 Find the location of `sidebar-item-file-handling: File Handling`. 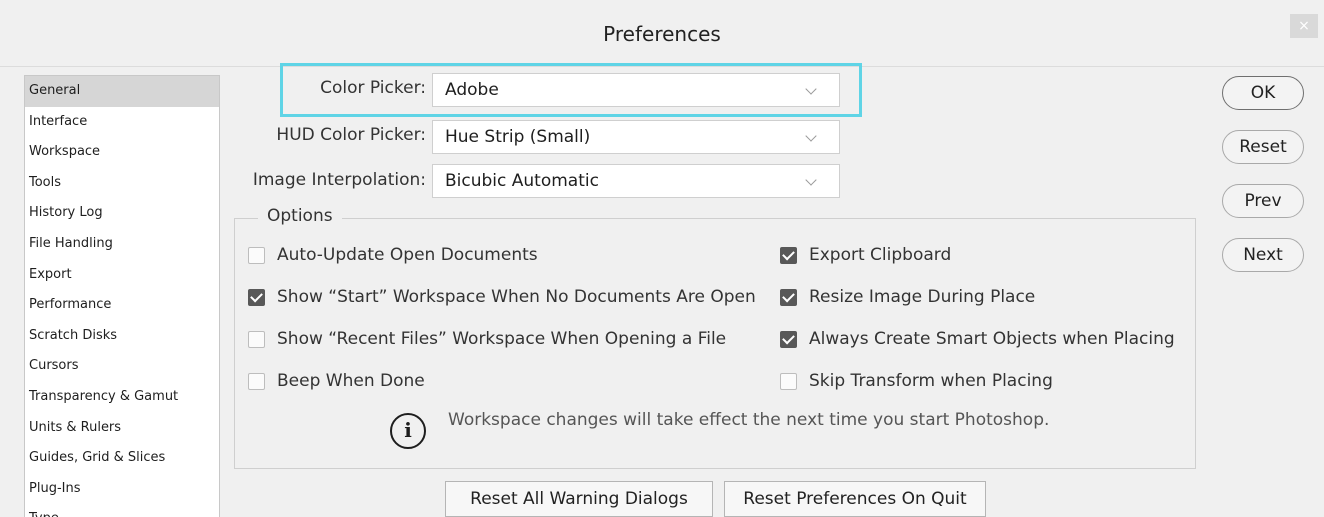

sidebar-item-file-handling: File Handling is located at coordinates (122, 244).